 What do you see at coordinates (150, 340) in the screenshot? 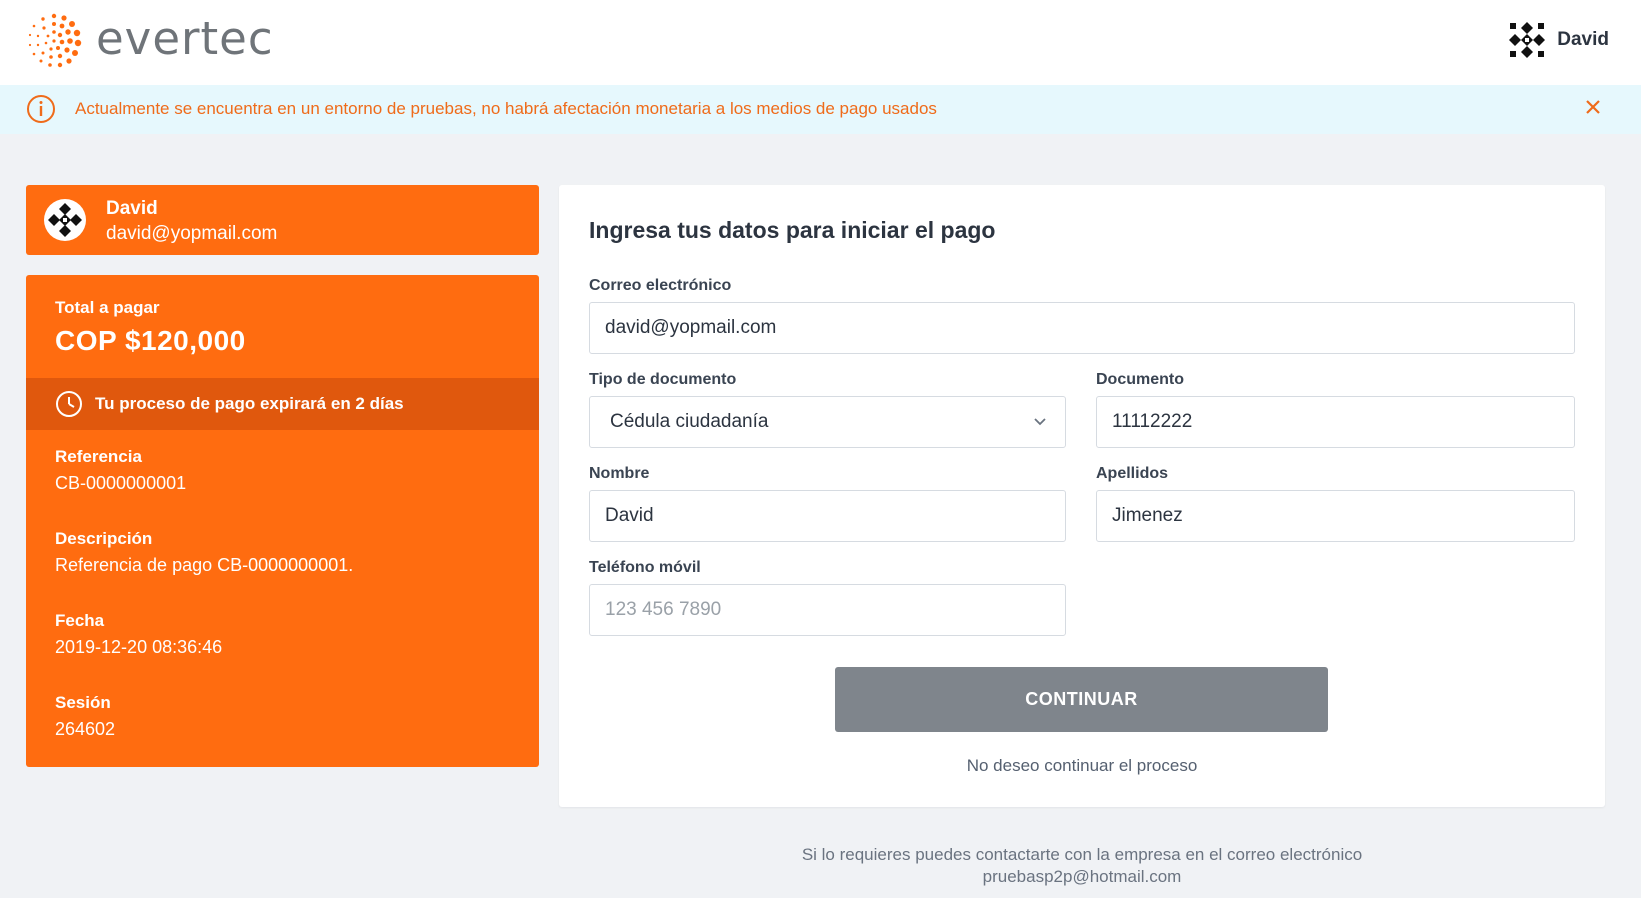
I see `total-amount: COP $120,000` at bounding box center [150, 340].